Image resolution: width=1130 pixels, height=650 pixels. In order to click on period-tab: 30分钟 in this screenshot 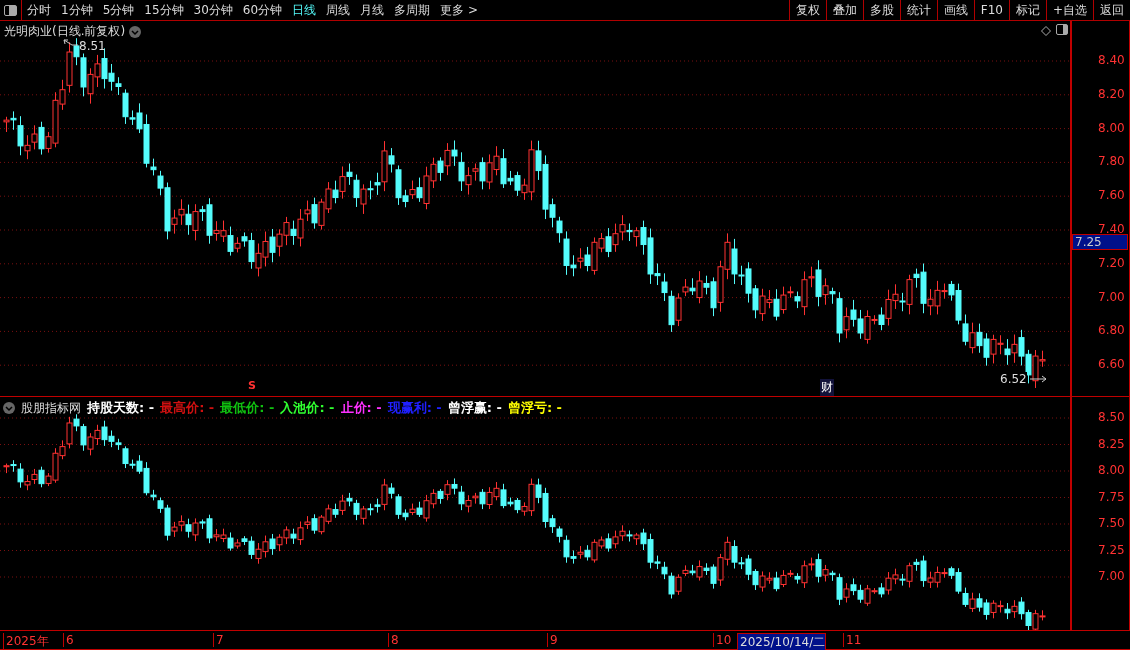, I will do `click(213, 10)`.